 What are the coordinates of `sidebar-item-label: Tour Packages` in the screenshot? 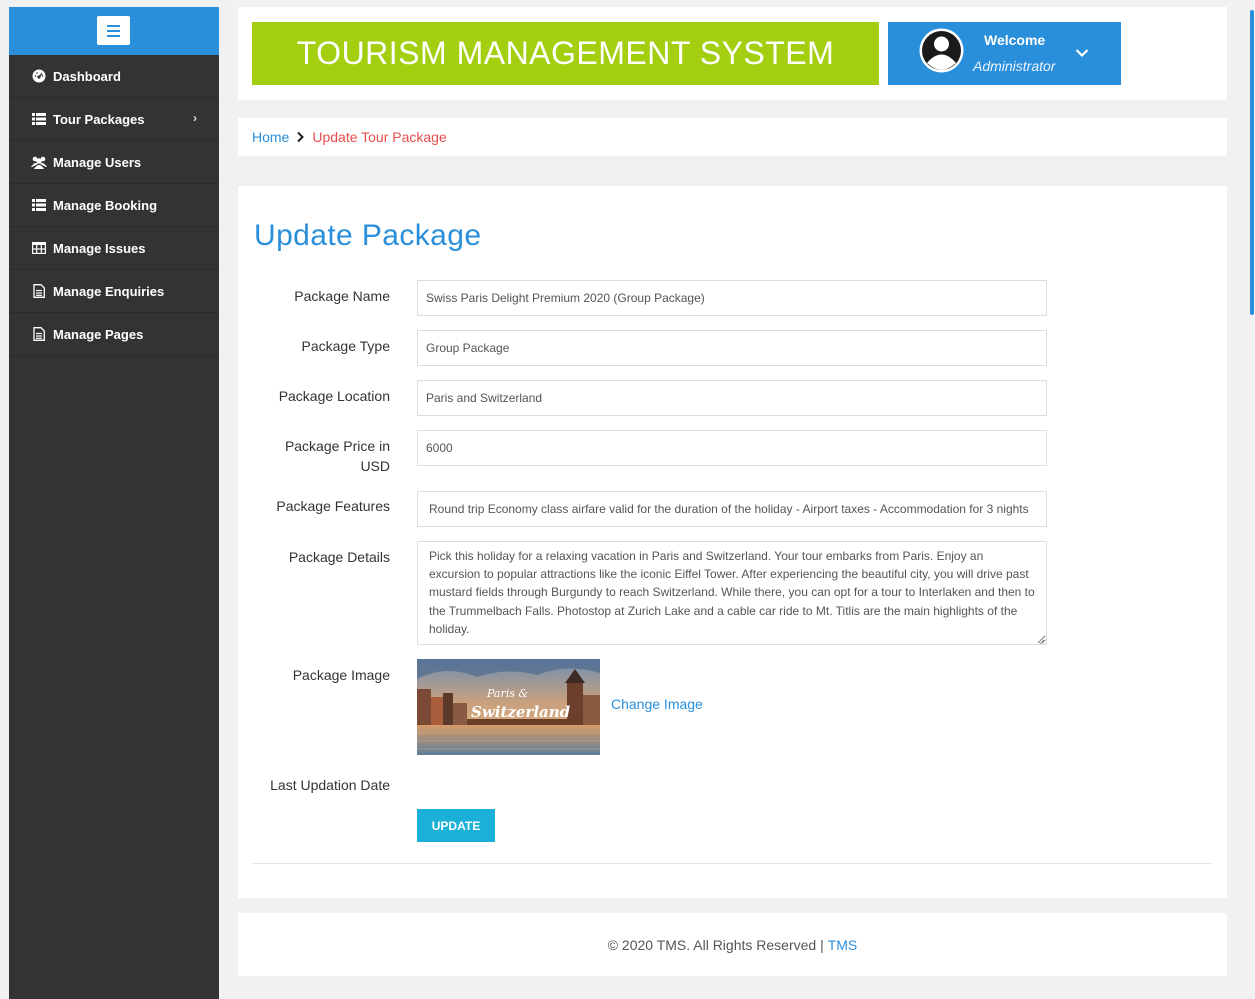 It's located at (99, 119).